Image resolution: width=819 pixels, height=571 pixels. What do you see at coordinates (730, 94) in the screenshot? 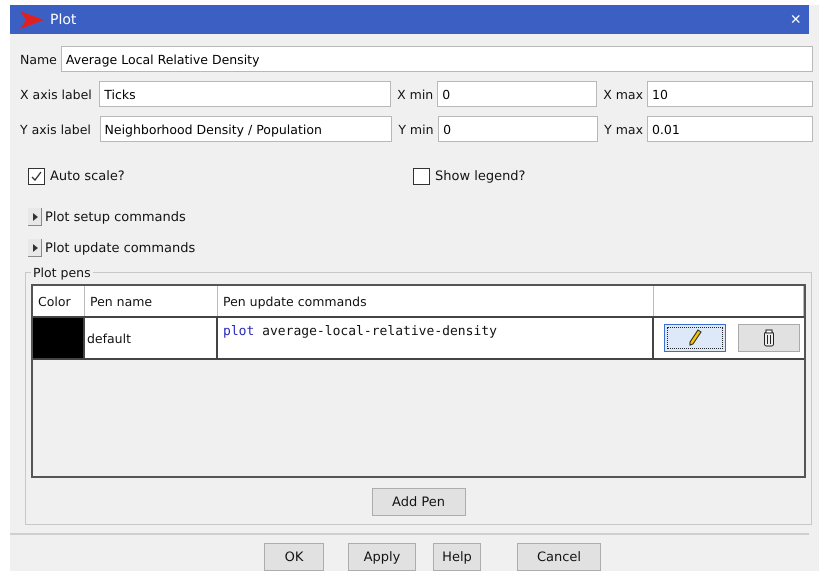
I see `max-field: 10` at bounding box center [730, 94].